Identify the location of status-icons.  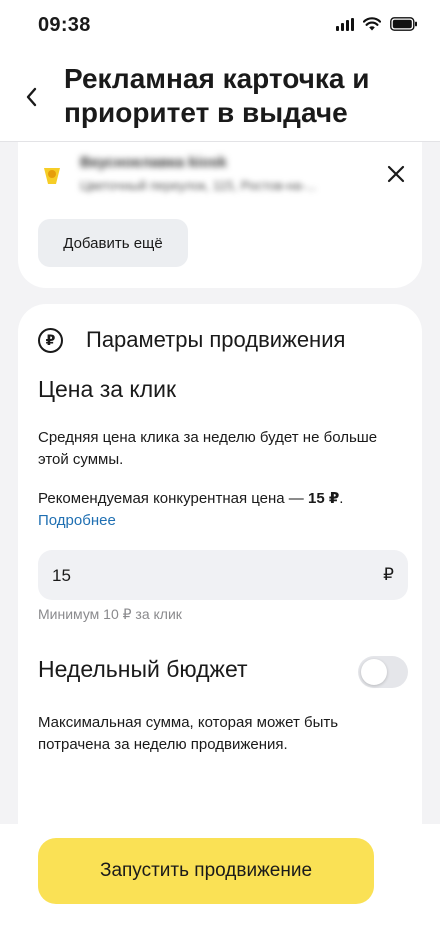
(377, 24).